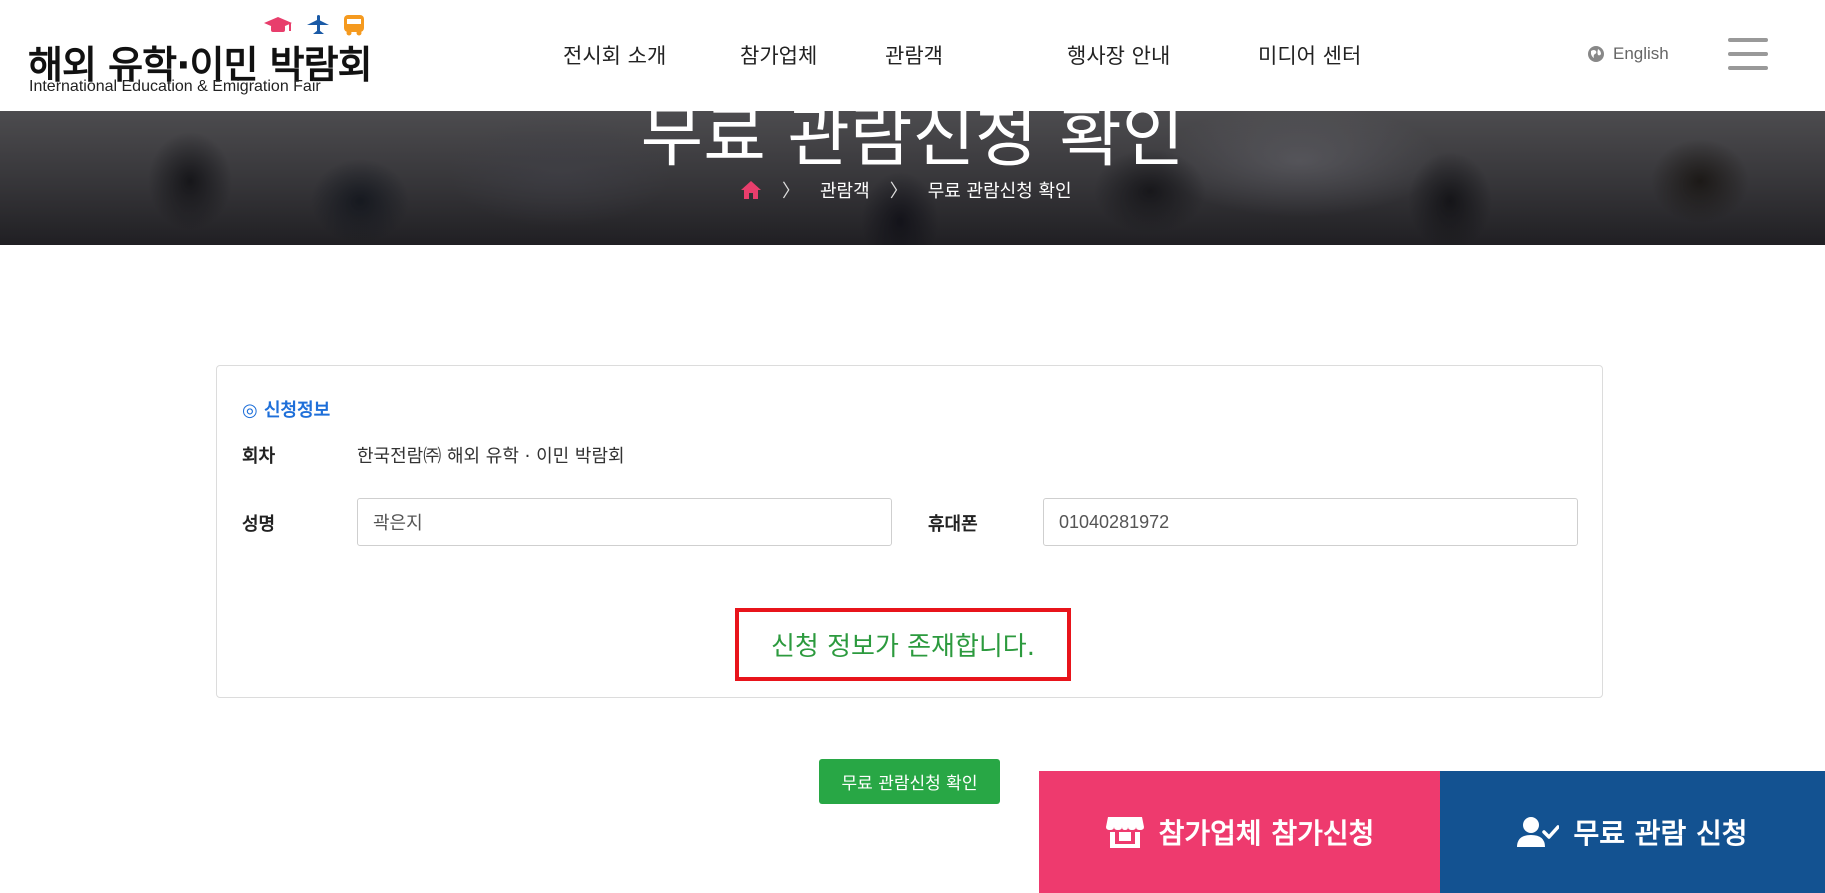 The image size is (1825, 893). What do you see at coordinates (1266, 833) in the screenshot?
I see `exhibitor-apply-label: 참가업체 참가신청` at bounding box center [1266, 833].